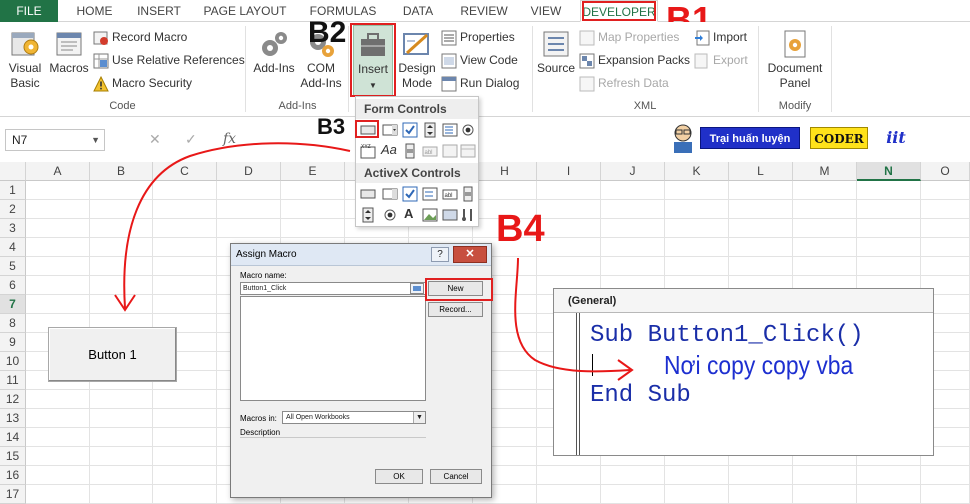 This screenshot has height=504, width=970. Describe the element at coordinates (237, 225) in the screenshot. I see `arrow-to-button` at that location.